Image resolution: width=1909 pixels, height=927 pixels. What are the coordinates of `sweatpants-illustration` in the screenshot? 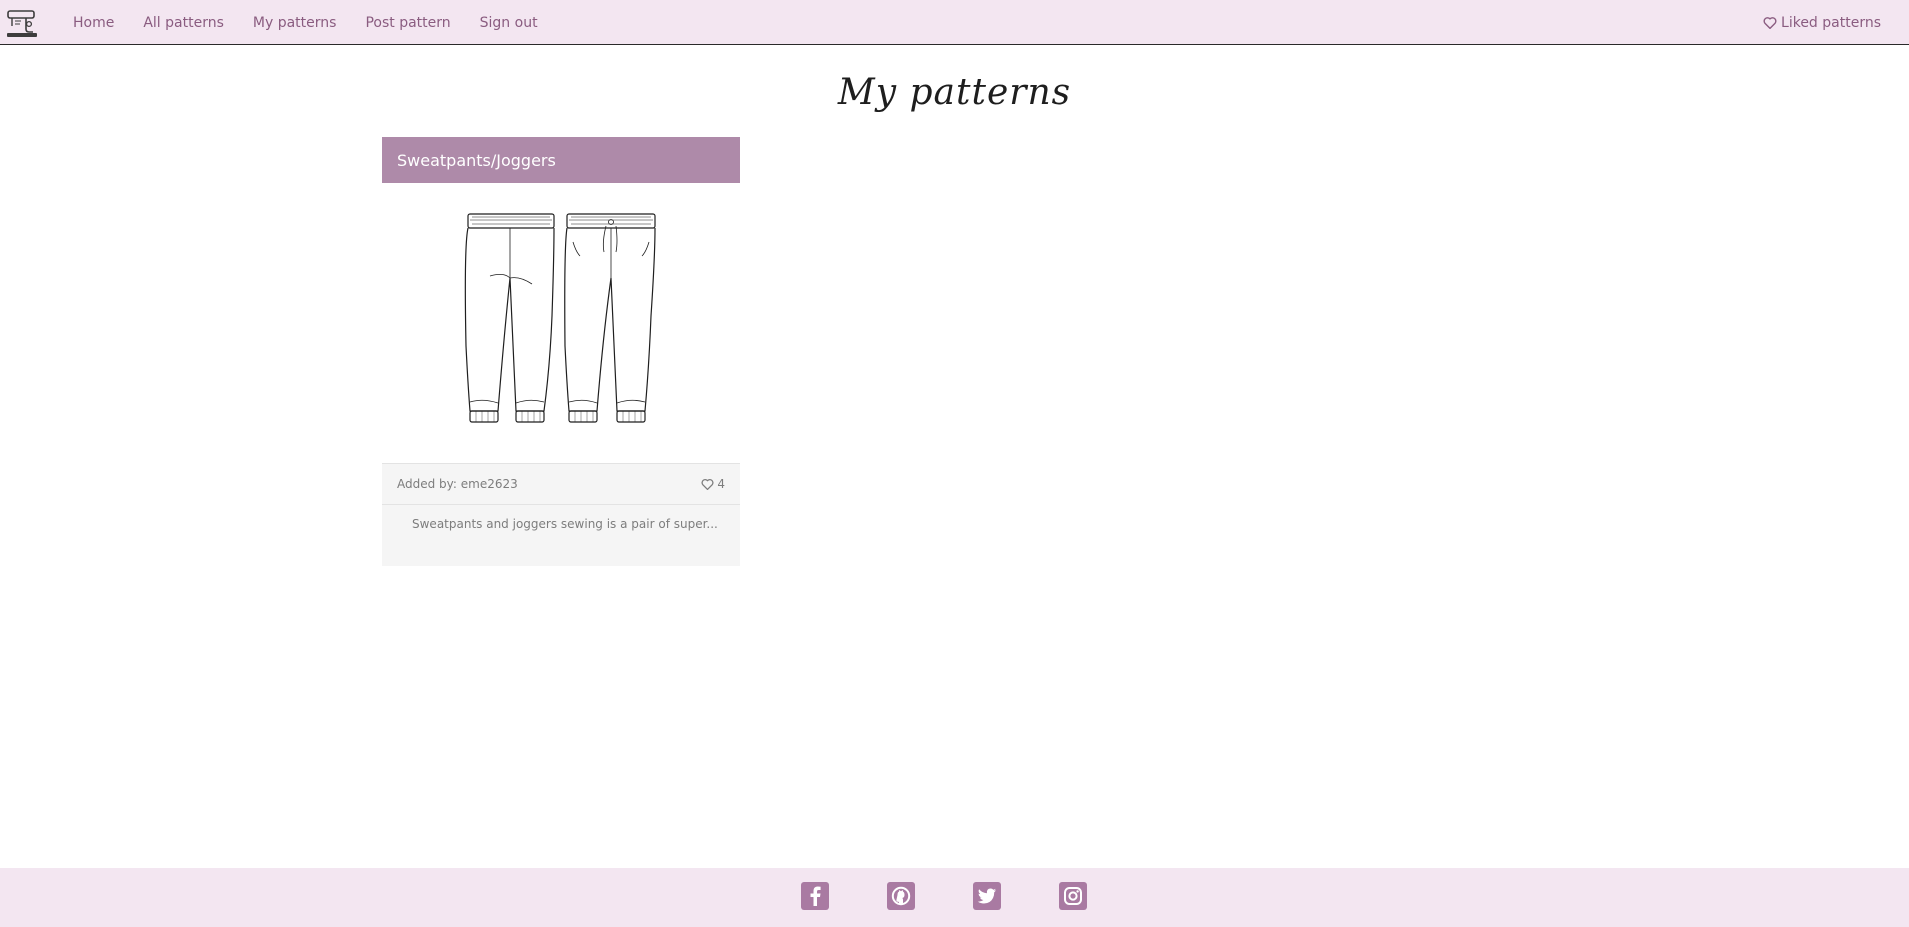 It's located at (560, 317).